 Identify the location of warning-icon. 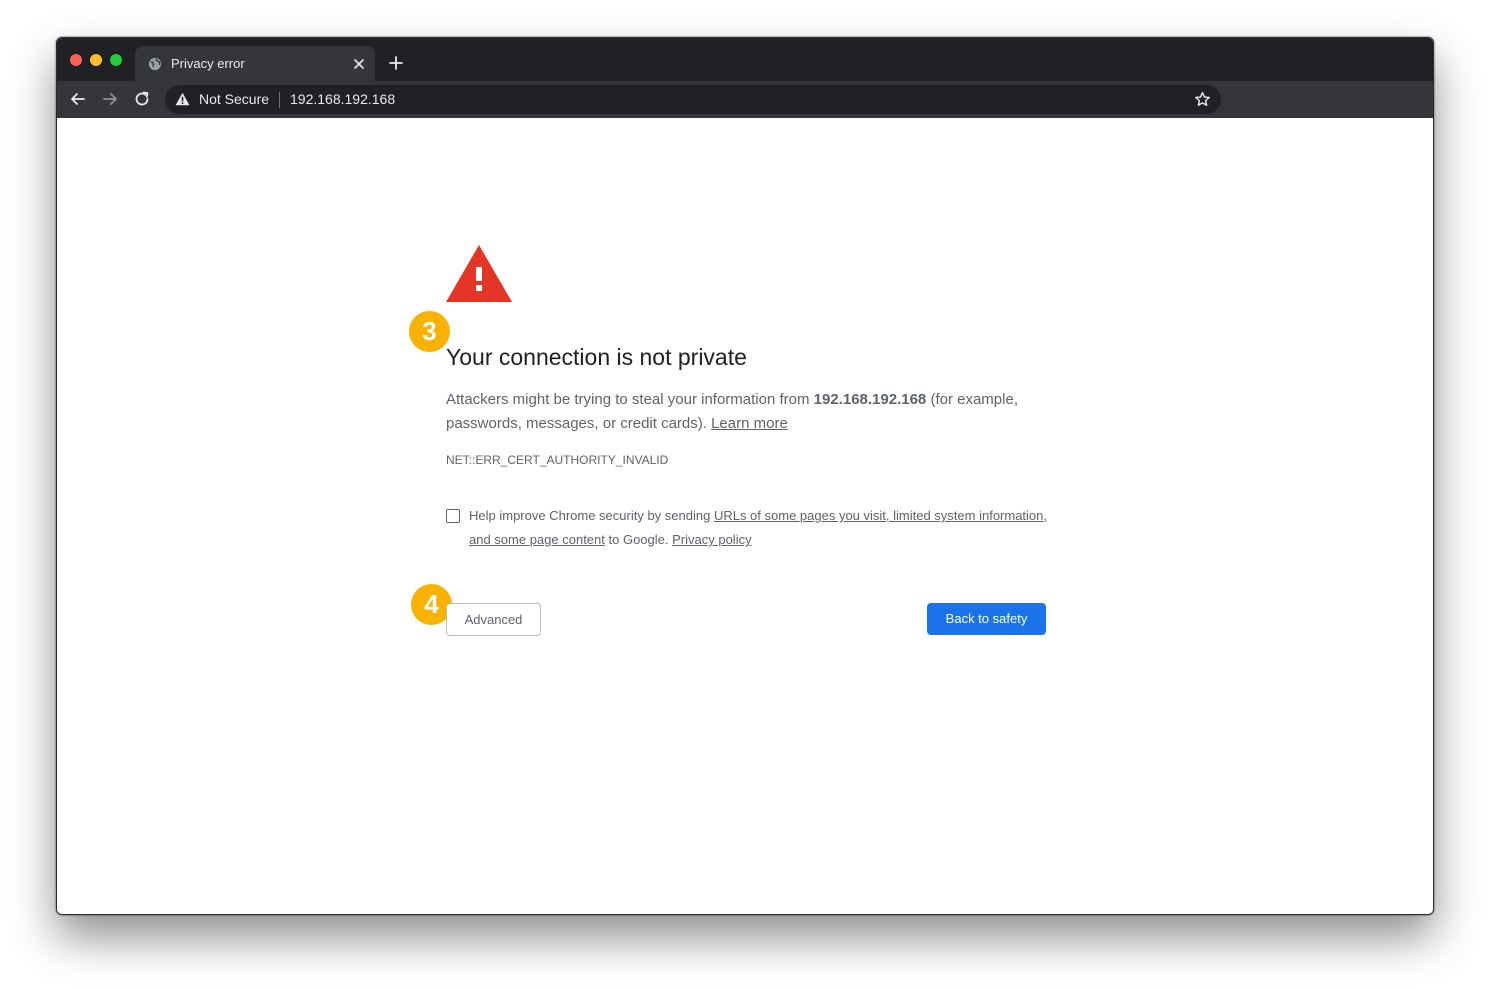
(182, 99).